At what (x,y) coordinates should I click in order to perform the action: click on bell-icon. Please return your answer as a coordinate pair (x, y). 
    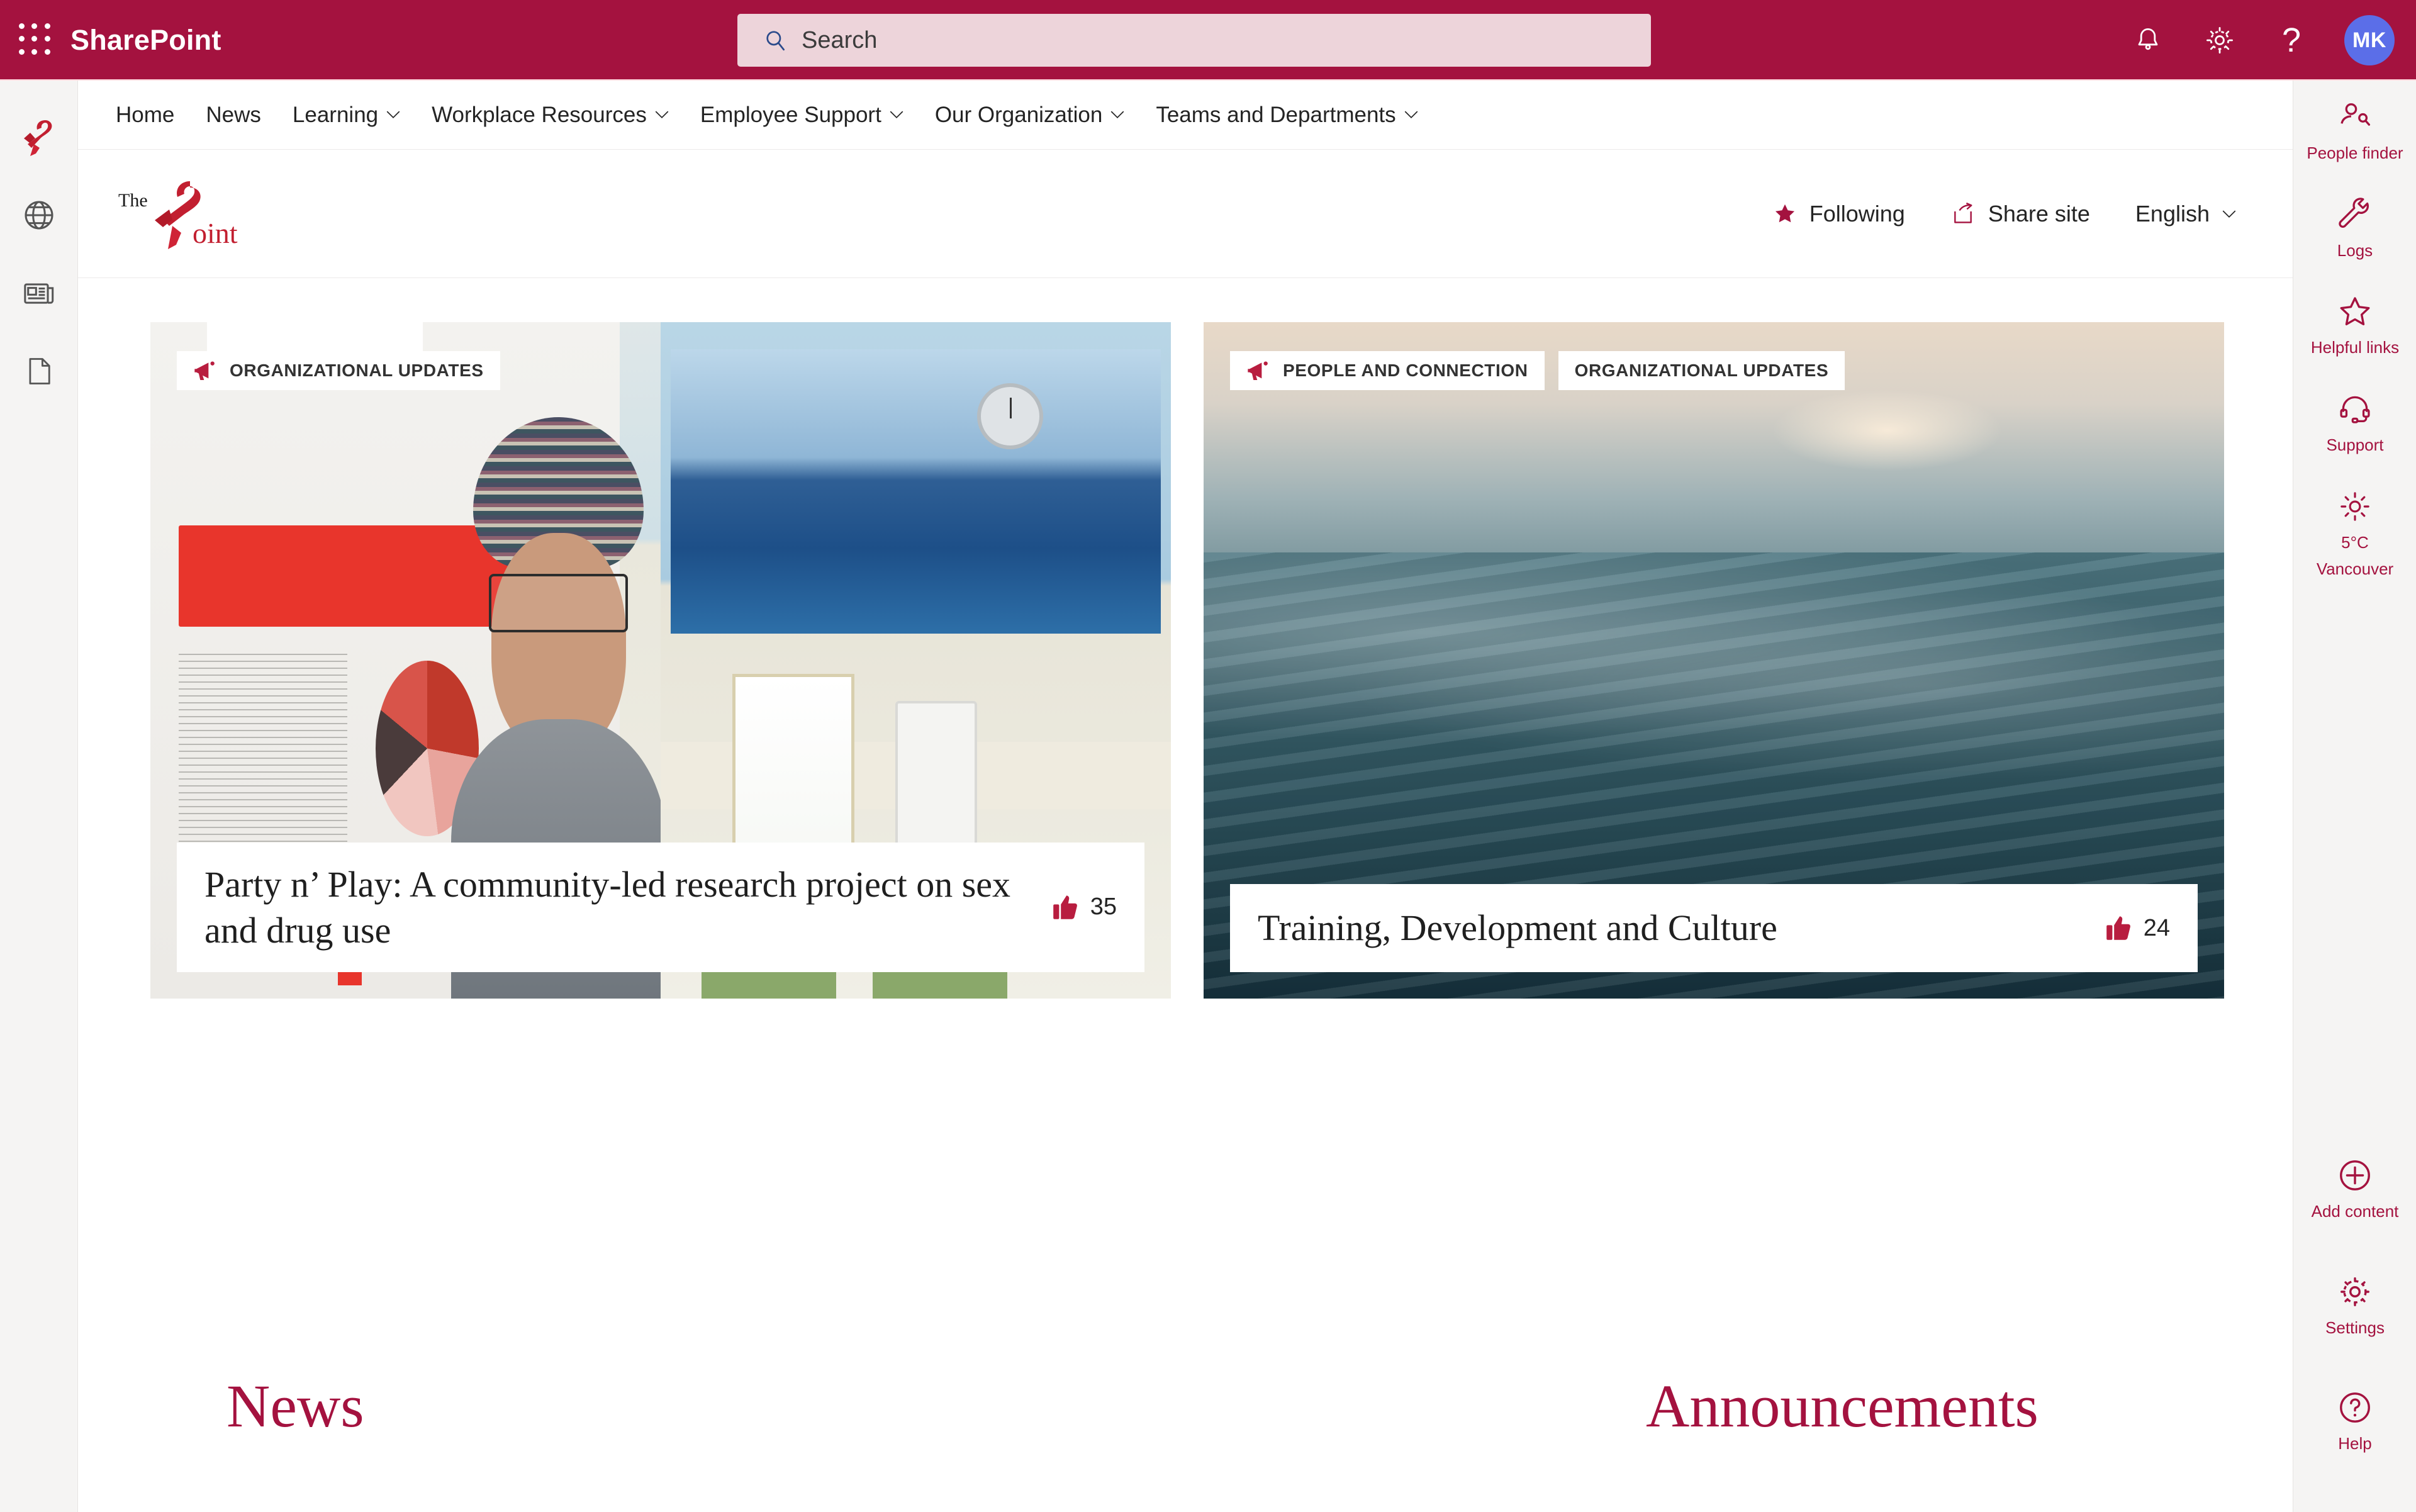
    Looking at the image, I should click on (2148, 40).